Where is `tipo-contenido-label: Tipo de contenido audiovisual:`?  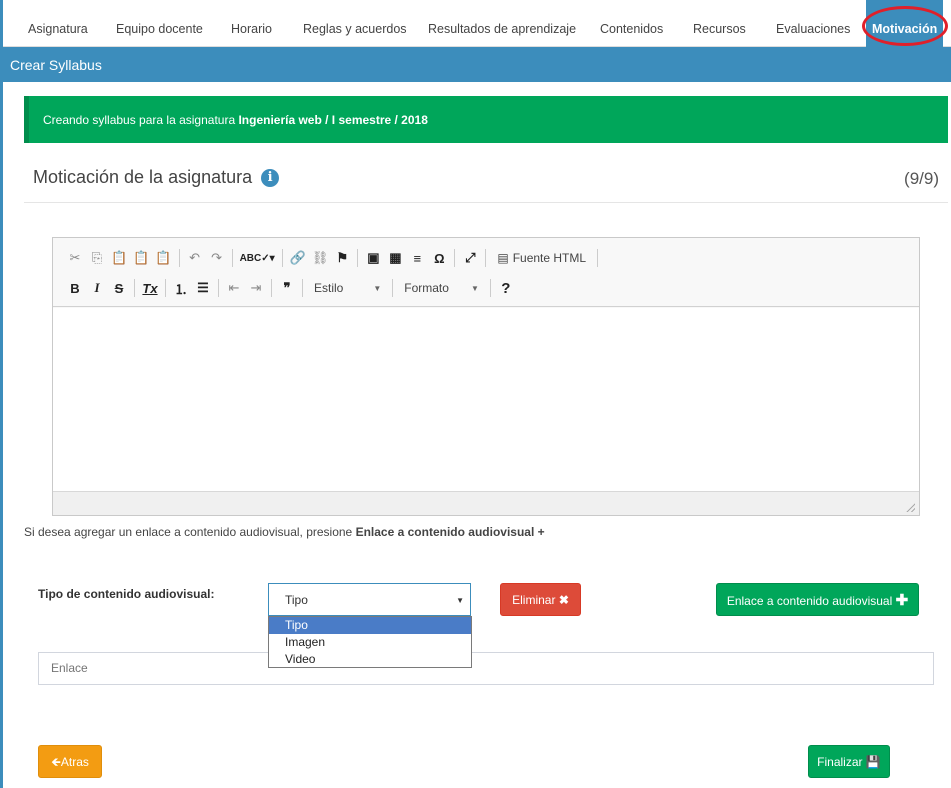 tipo-contenido-label: Tipo de contenido audiovisual: is located at coordinates (126, 594).